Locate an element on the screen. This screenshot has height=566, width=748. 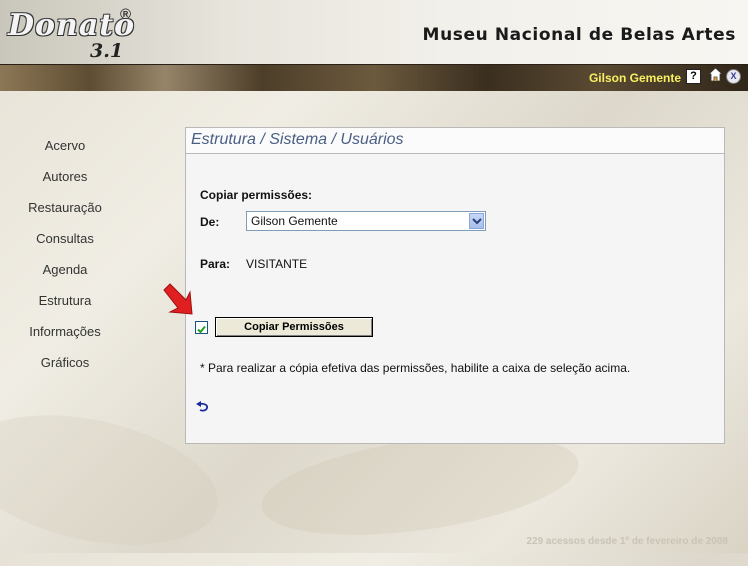
copy-permissions-button: Copiar Permissões is located at coordinates (294, 327).